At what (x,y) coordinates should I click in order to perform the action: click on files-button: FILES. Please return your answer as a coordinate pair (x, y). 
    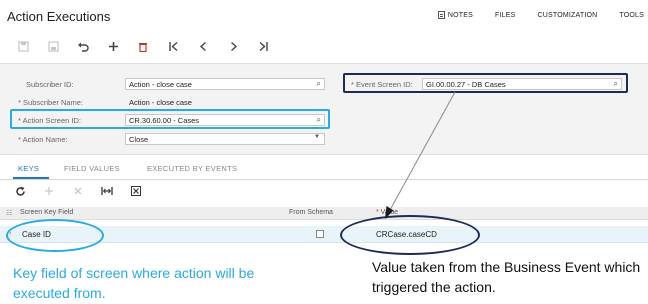
    Looking at the image, I should click on (505, 15).